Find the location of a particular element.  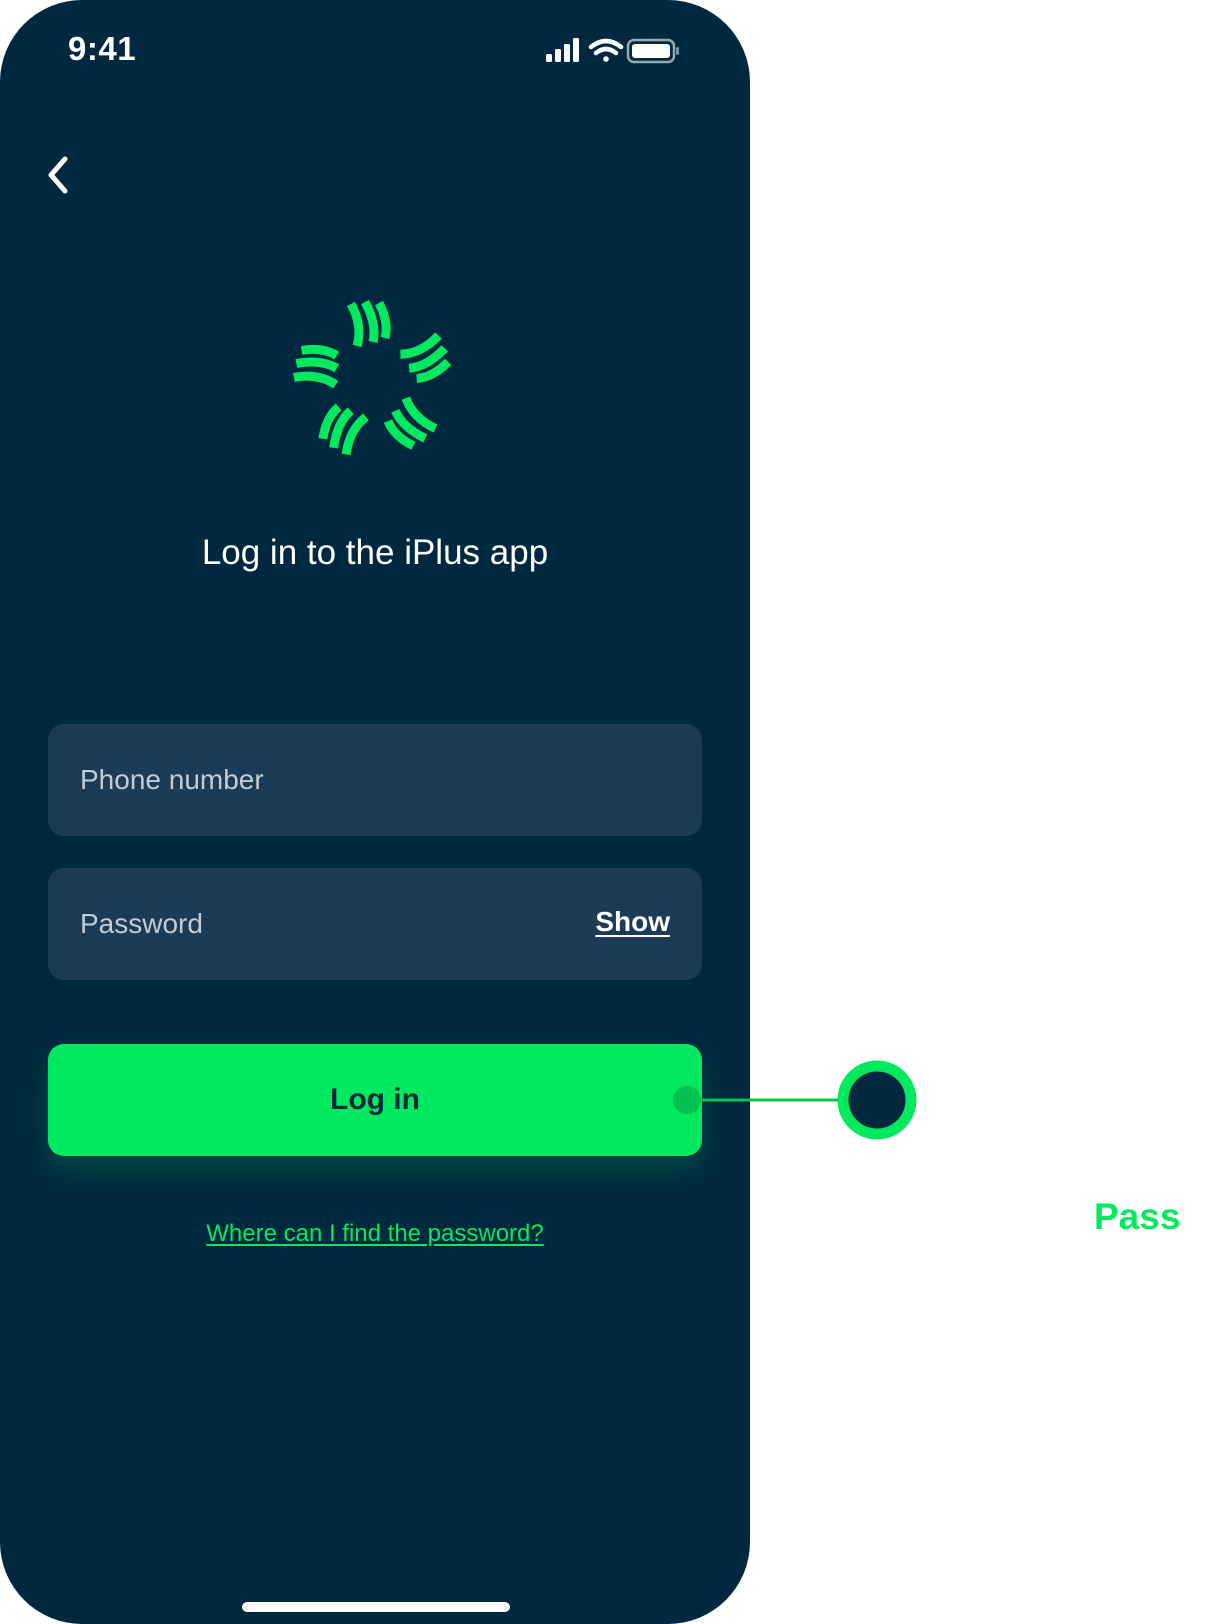

test-result-label: Pass is located at coordinates (1137, 1216).